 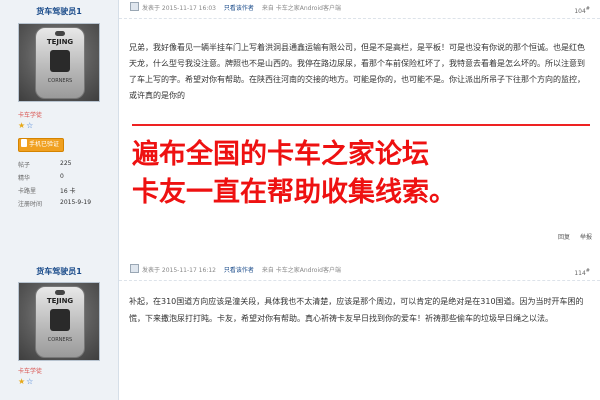 I want to click on stat-calories: 卡路里 16 卡, so click(x=47, y=191).